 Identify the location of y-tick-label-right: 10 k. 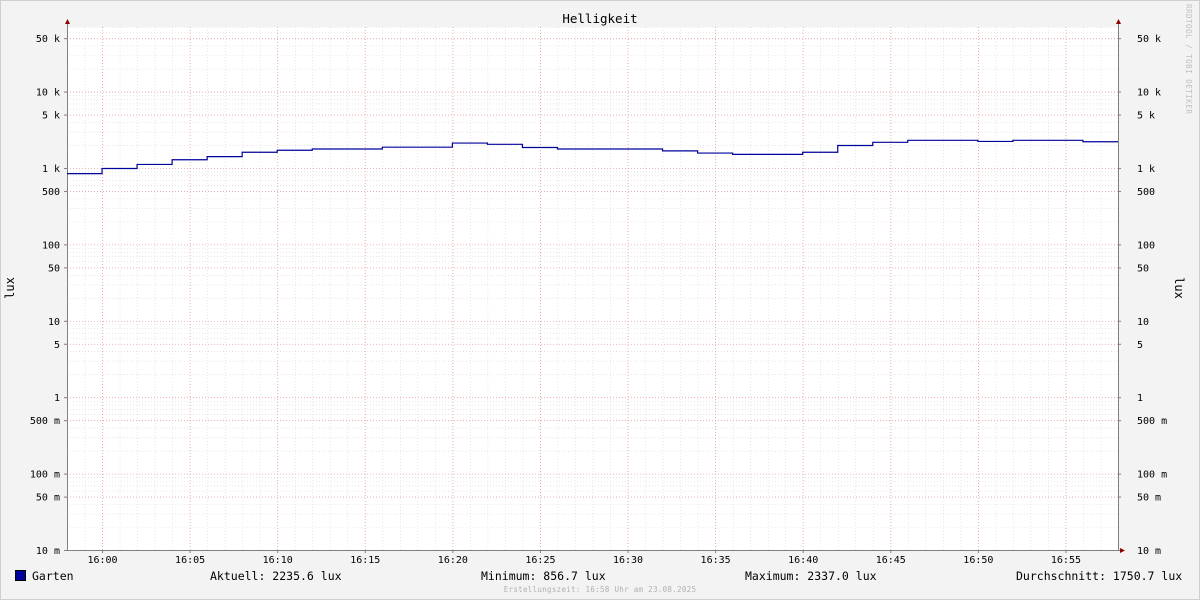
(1149, 93).